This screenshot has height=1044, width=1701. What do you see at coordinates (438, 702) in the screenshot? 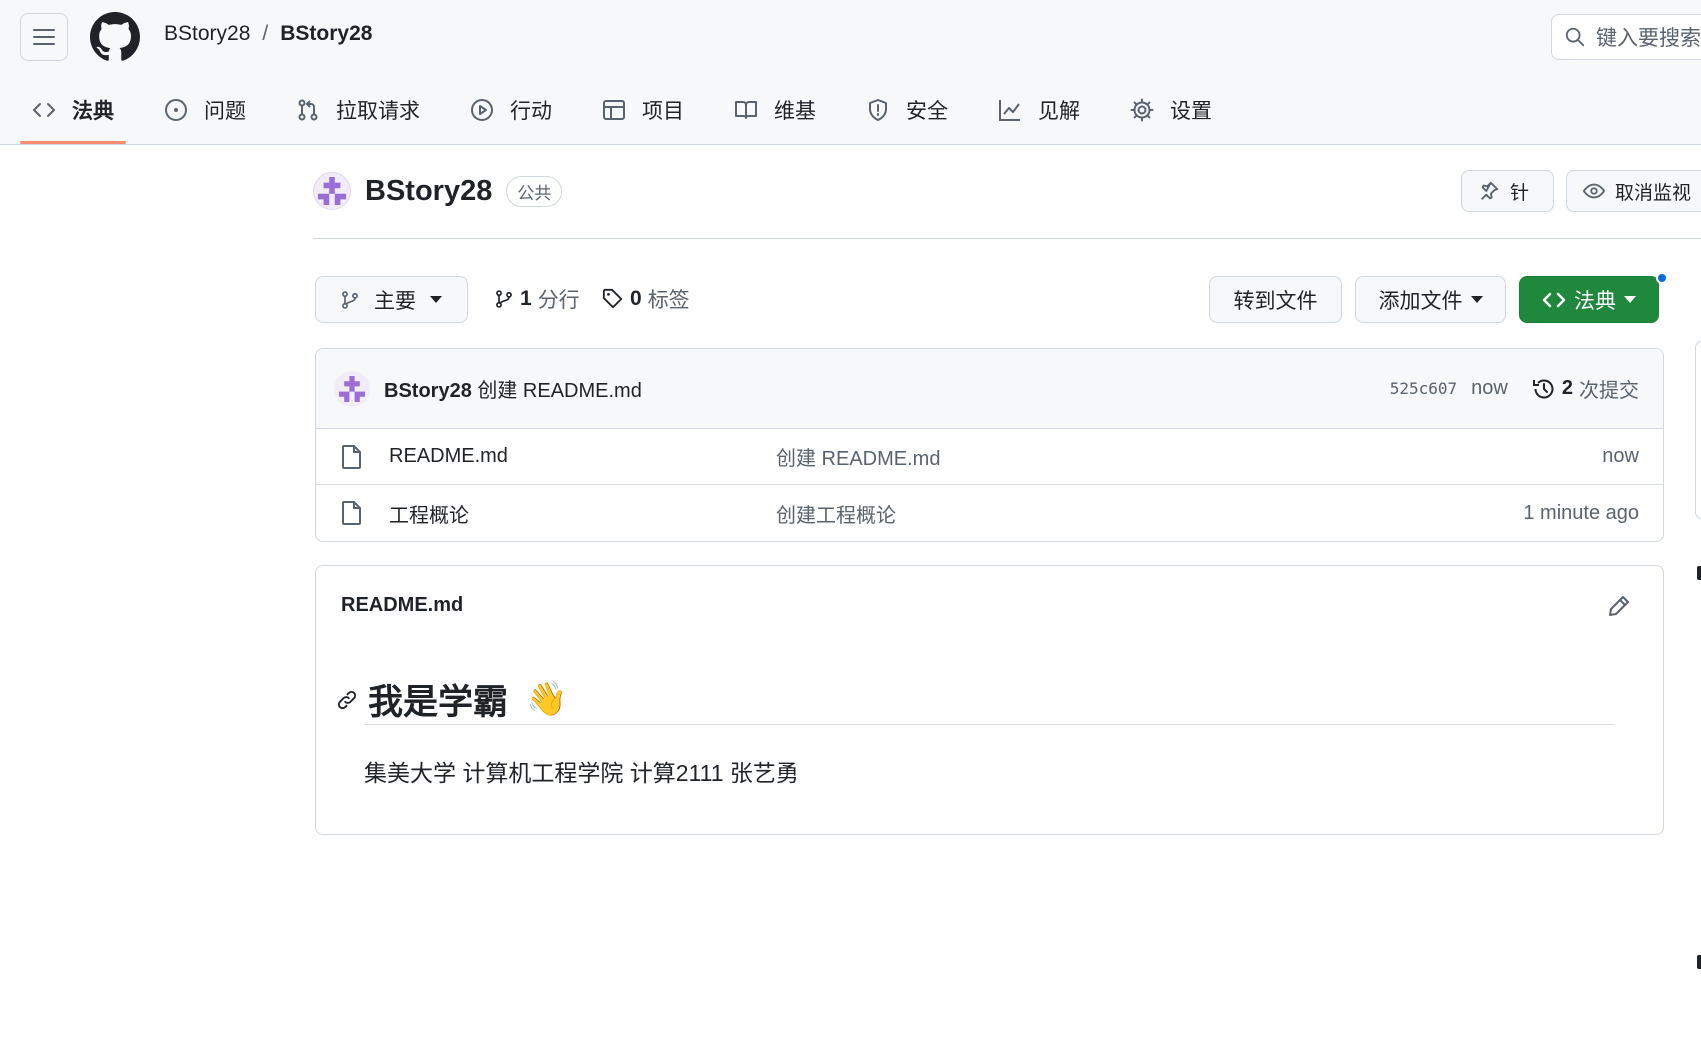
I see `readme-heading-text: 我是学霸` at bounding box center [438, 702].